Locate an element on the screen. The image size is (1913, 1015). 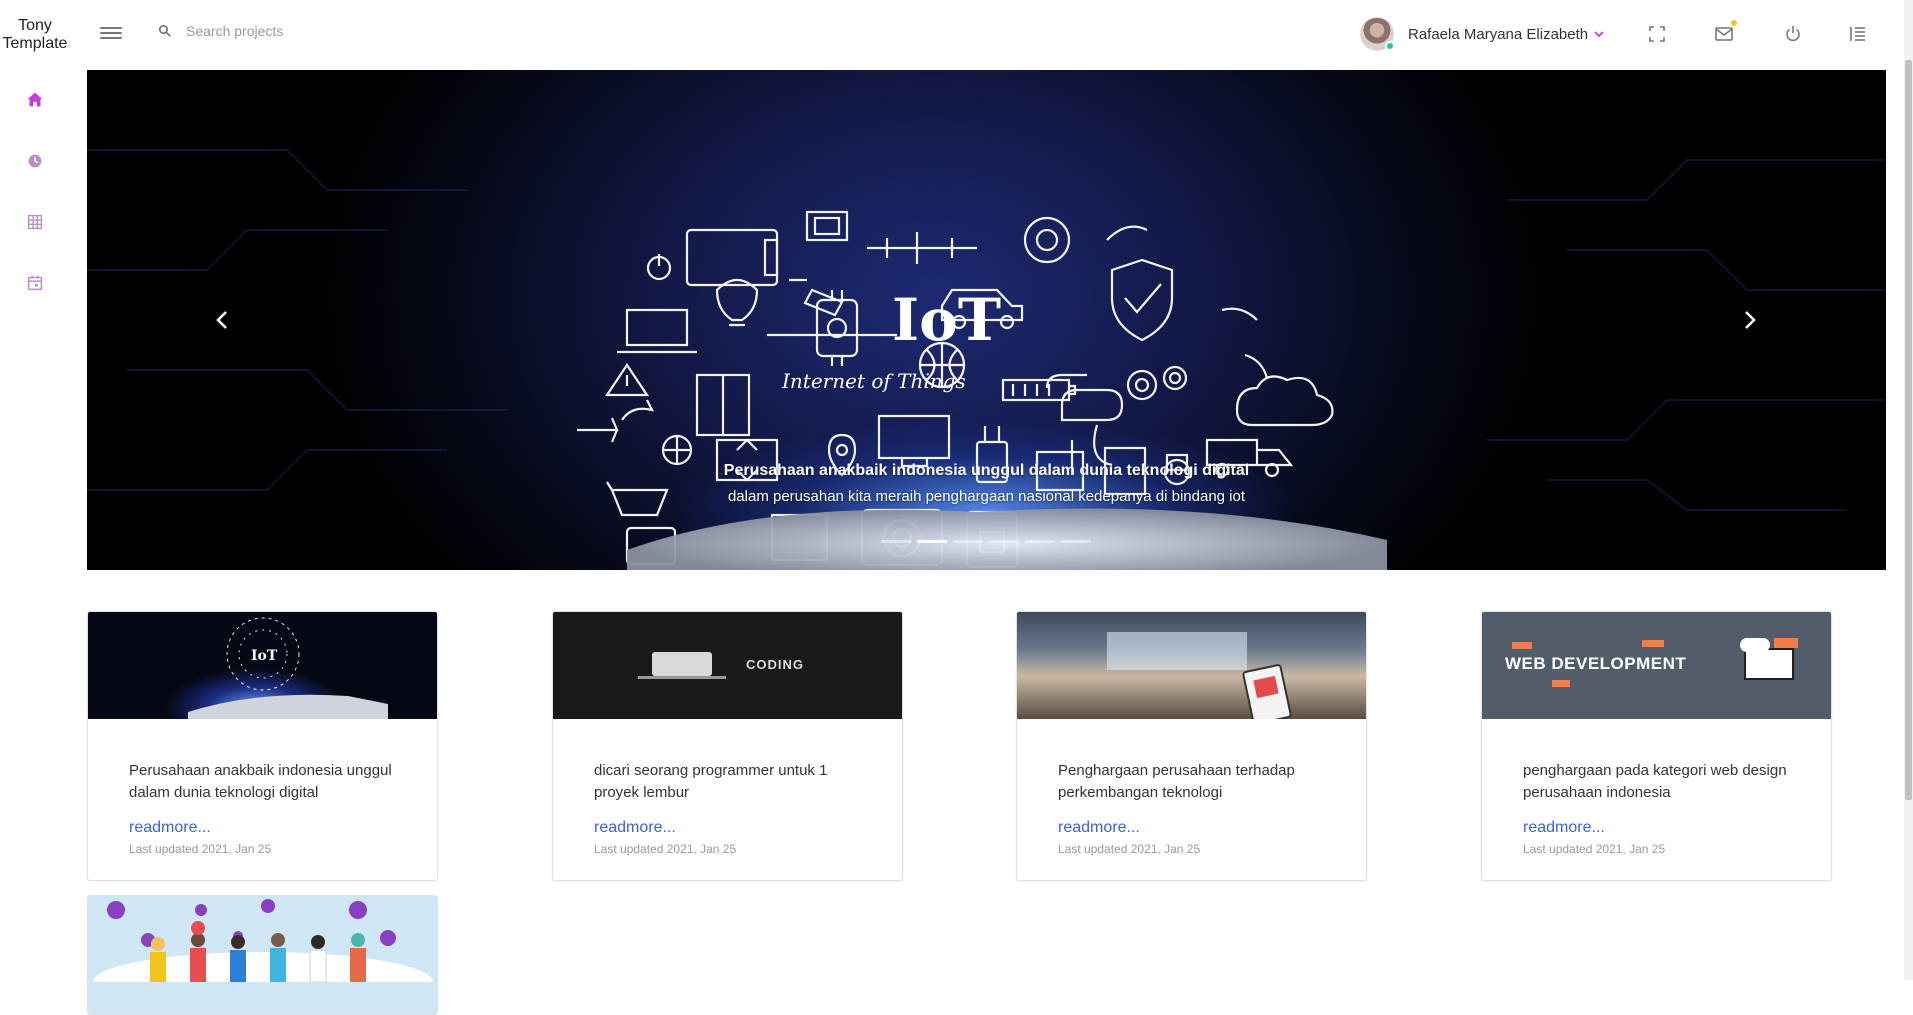
clock-icon is located at coordinates (35, 161).